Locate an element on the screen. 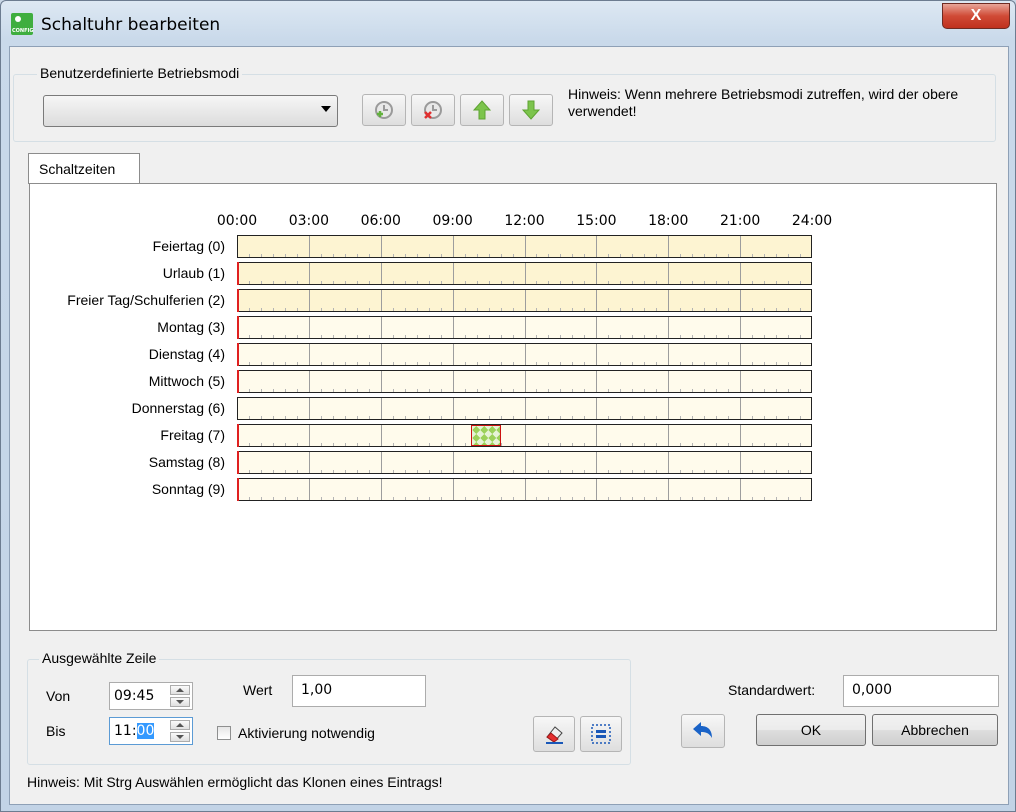 The image size is (1016, 812). wert-input: 1,00 is located at coordinates (359, 691).